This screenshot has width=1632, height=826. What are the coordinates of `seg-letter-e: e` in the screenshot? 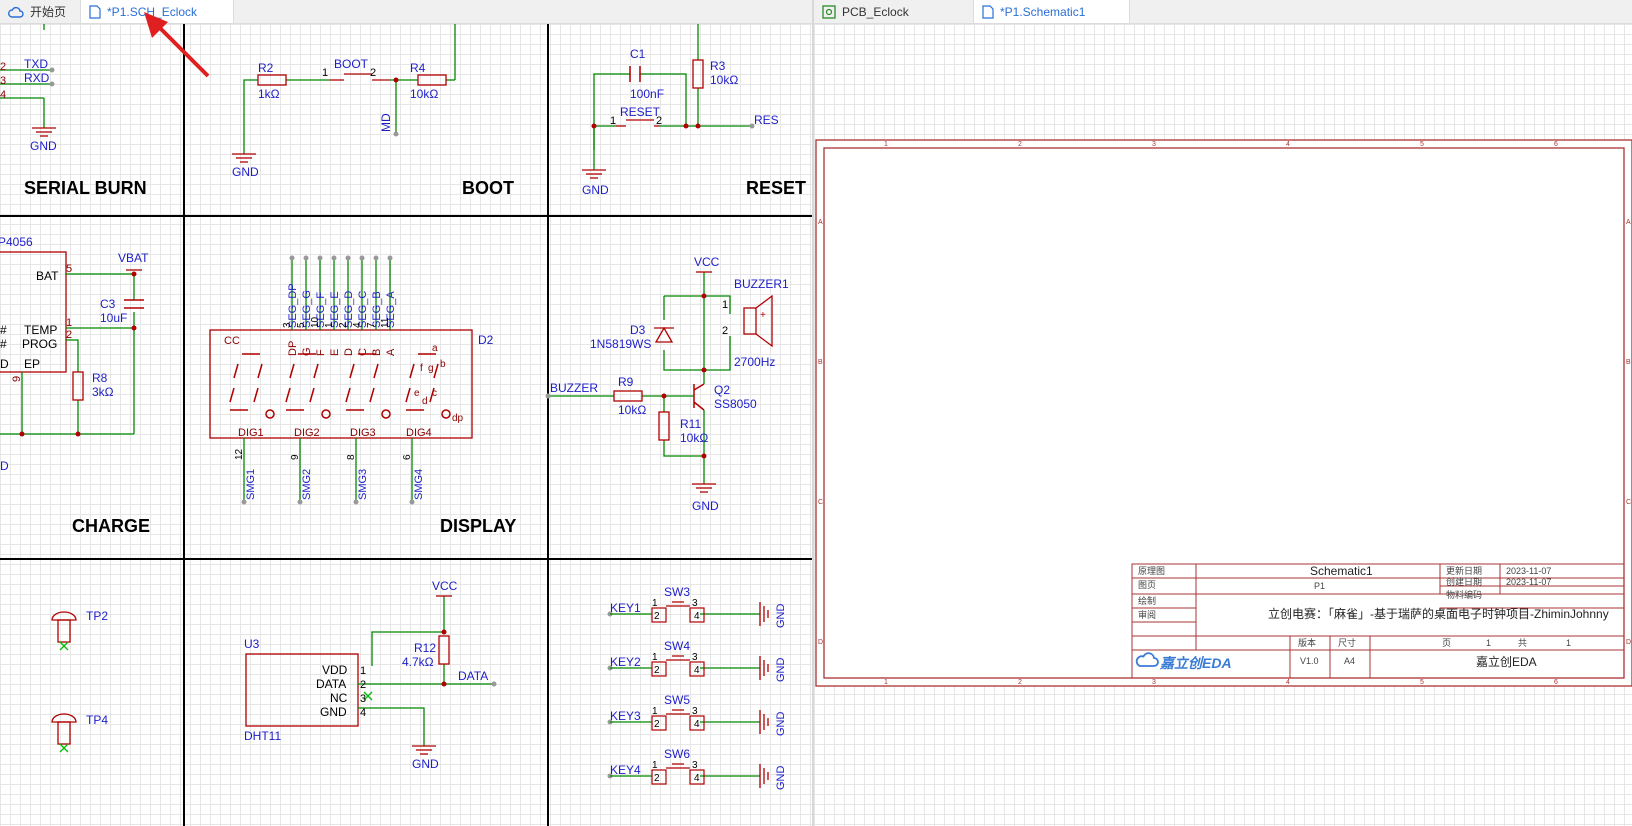 It's located at (417, 393).